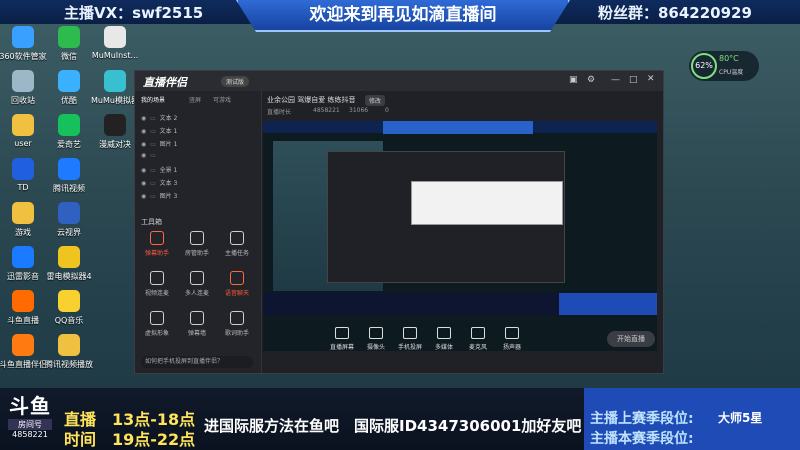 Image resolution: width=800 pixels, height=450 pixels. I want to click on tool-button: 歌词助手, so click(237, 324).